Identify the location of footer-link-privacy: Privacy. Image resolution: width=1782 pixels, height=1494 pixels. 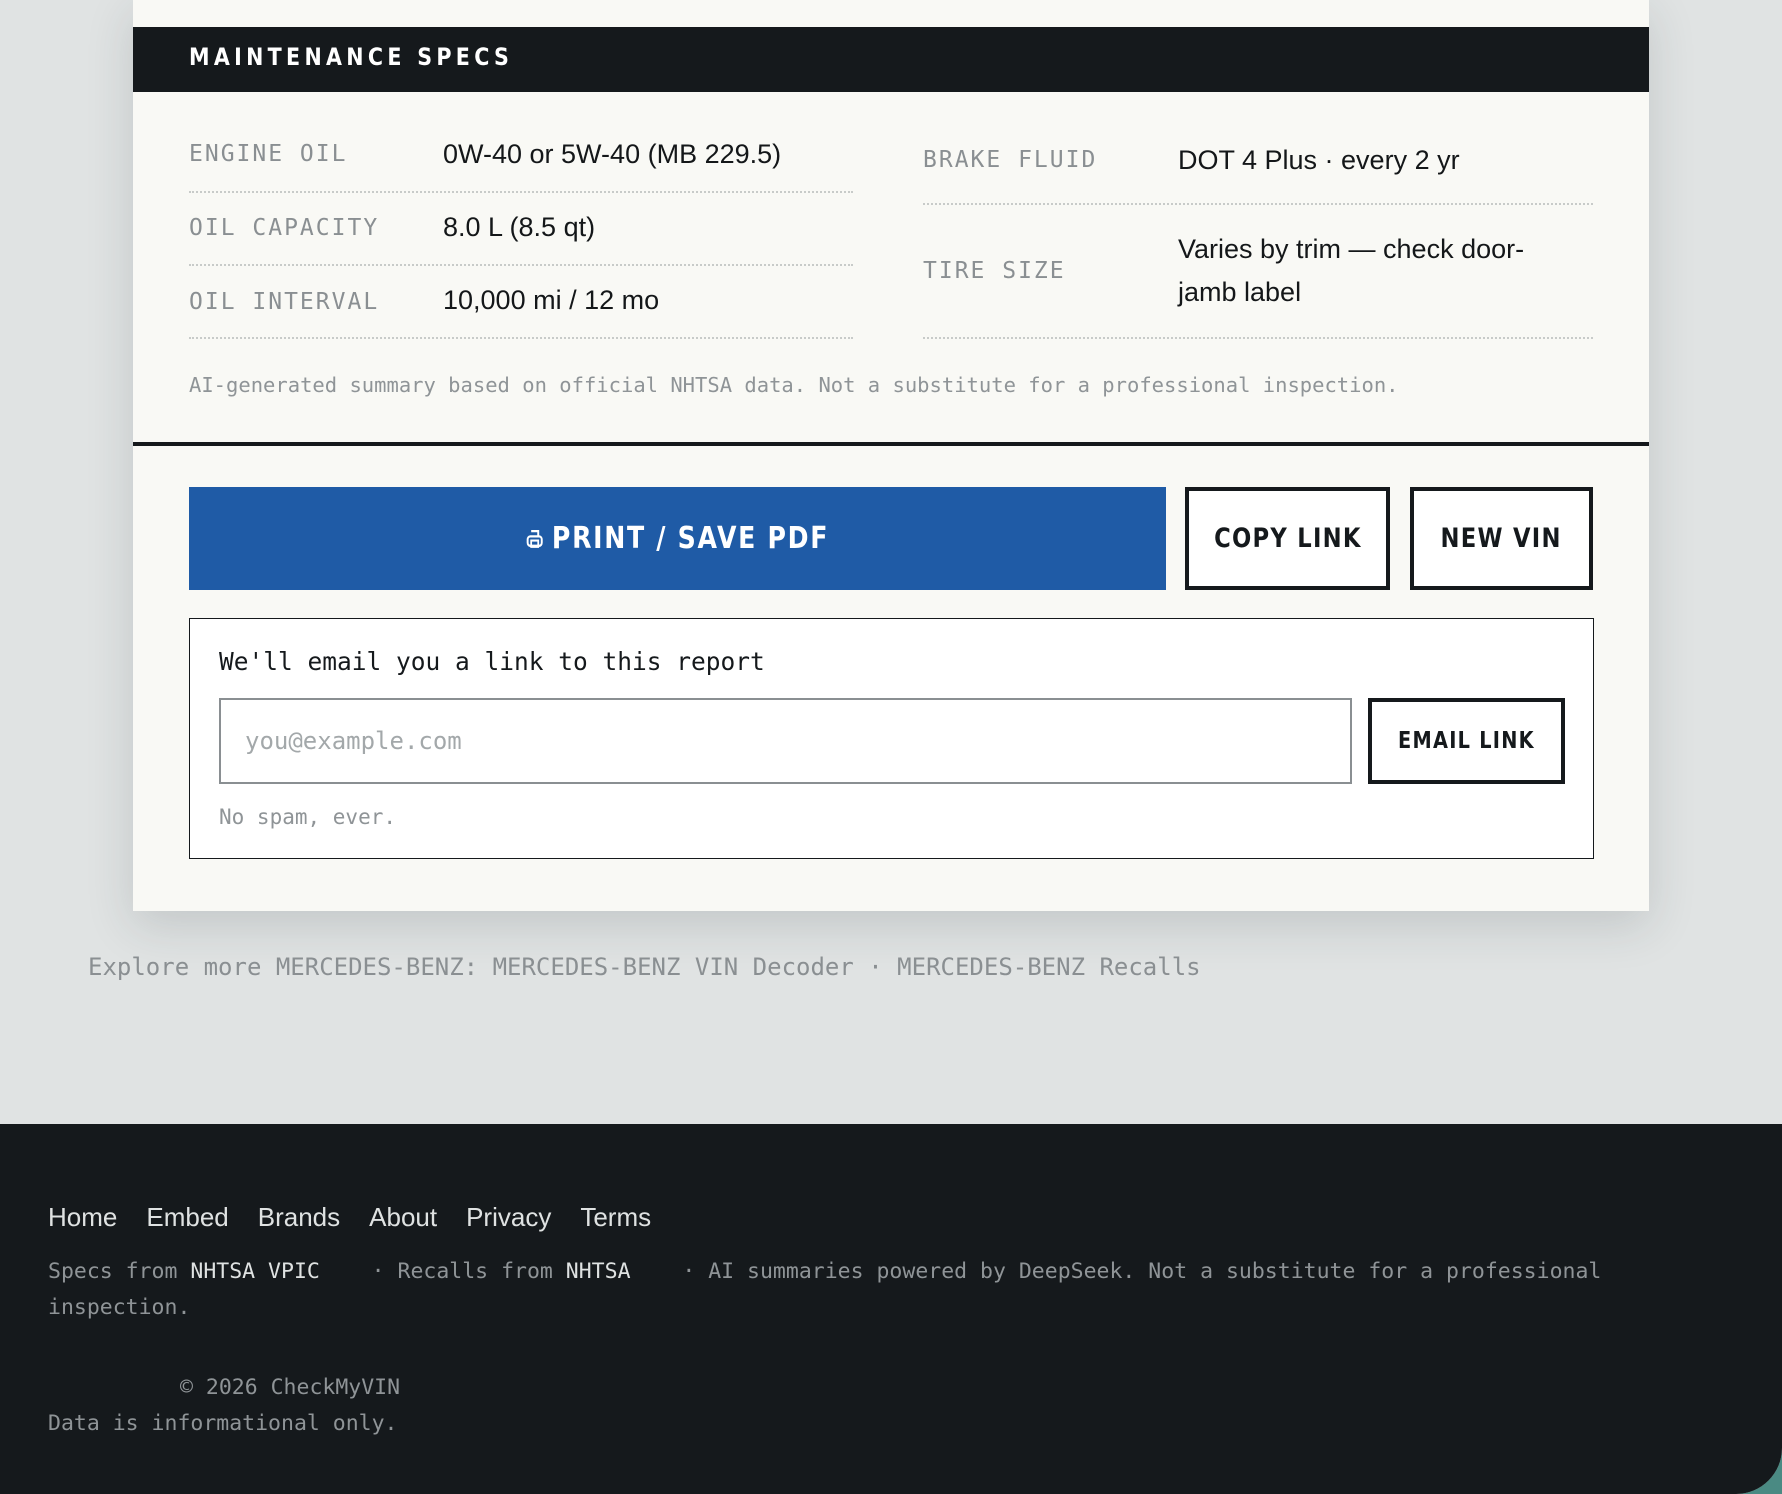
(508, 1217).